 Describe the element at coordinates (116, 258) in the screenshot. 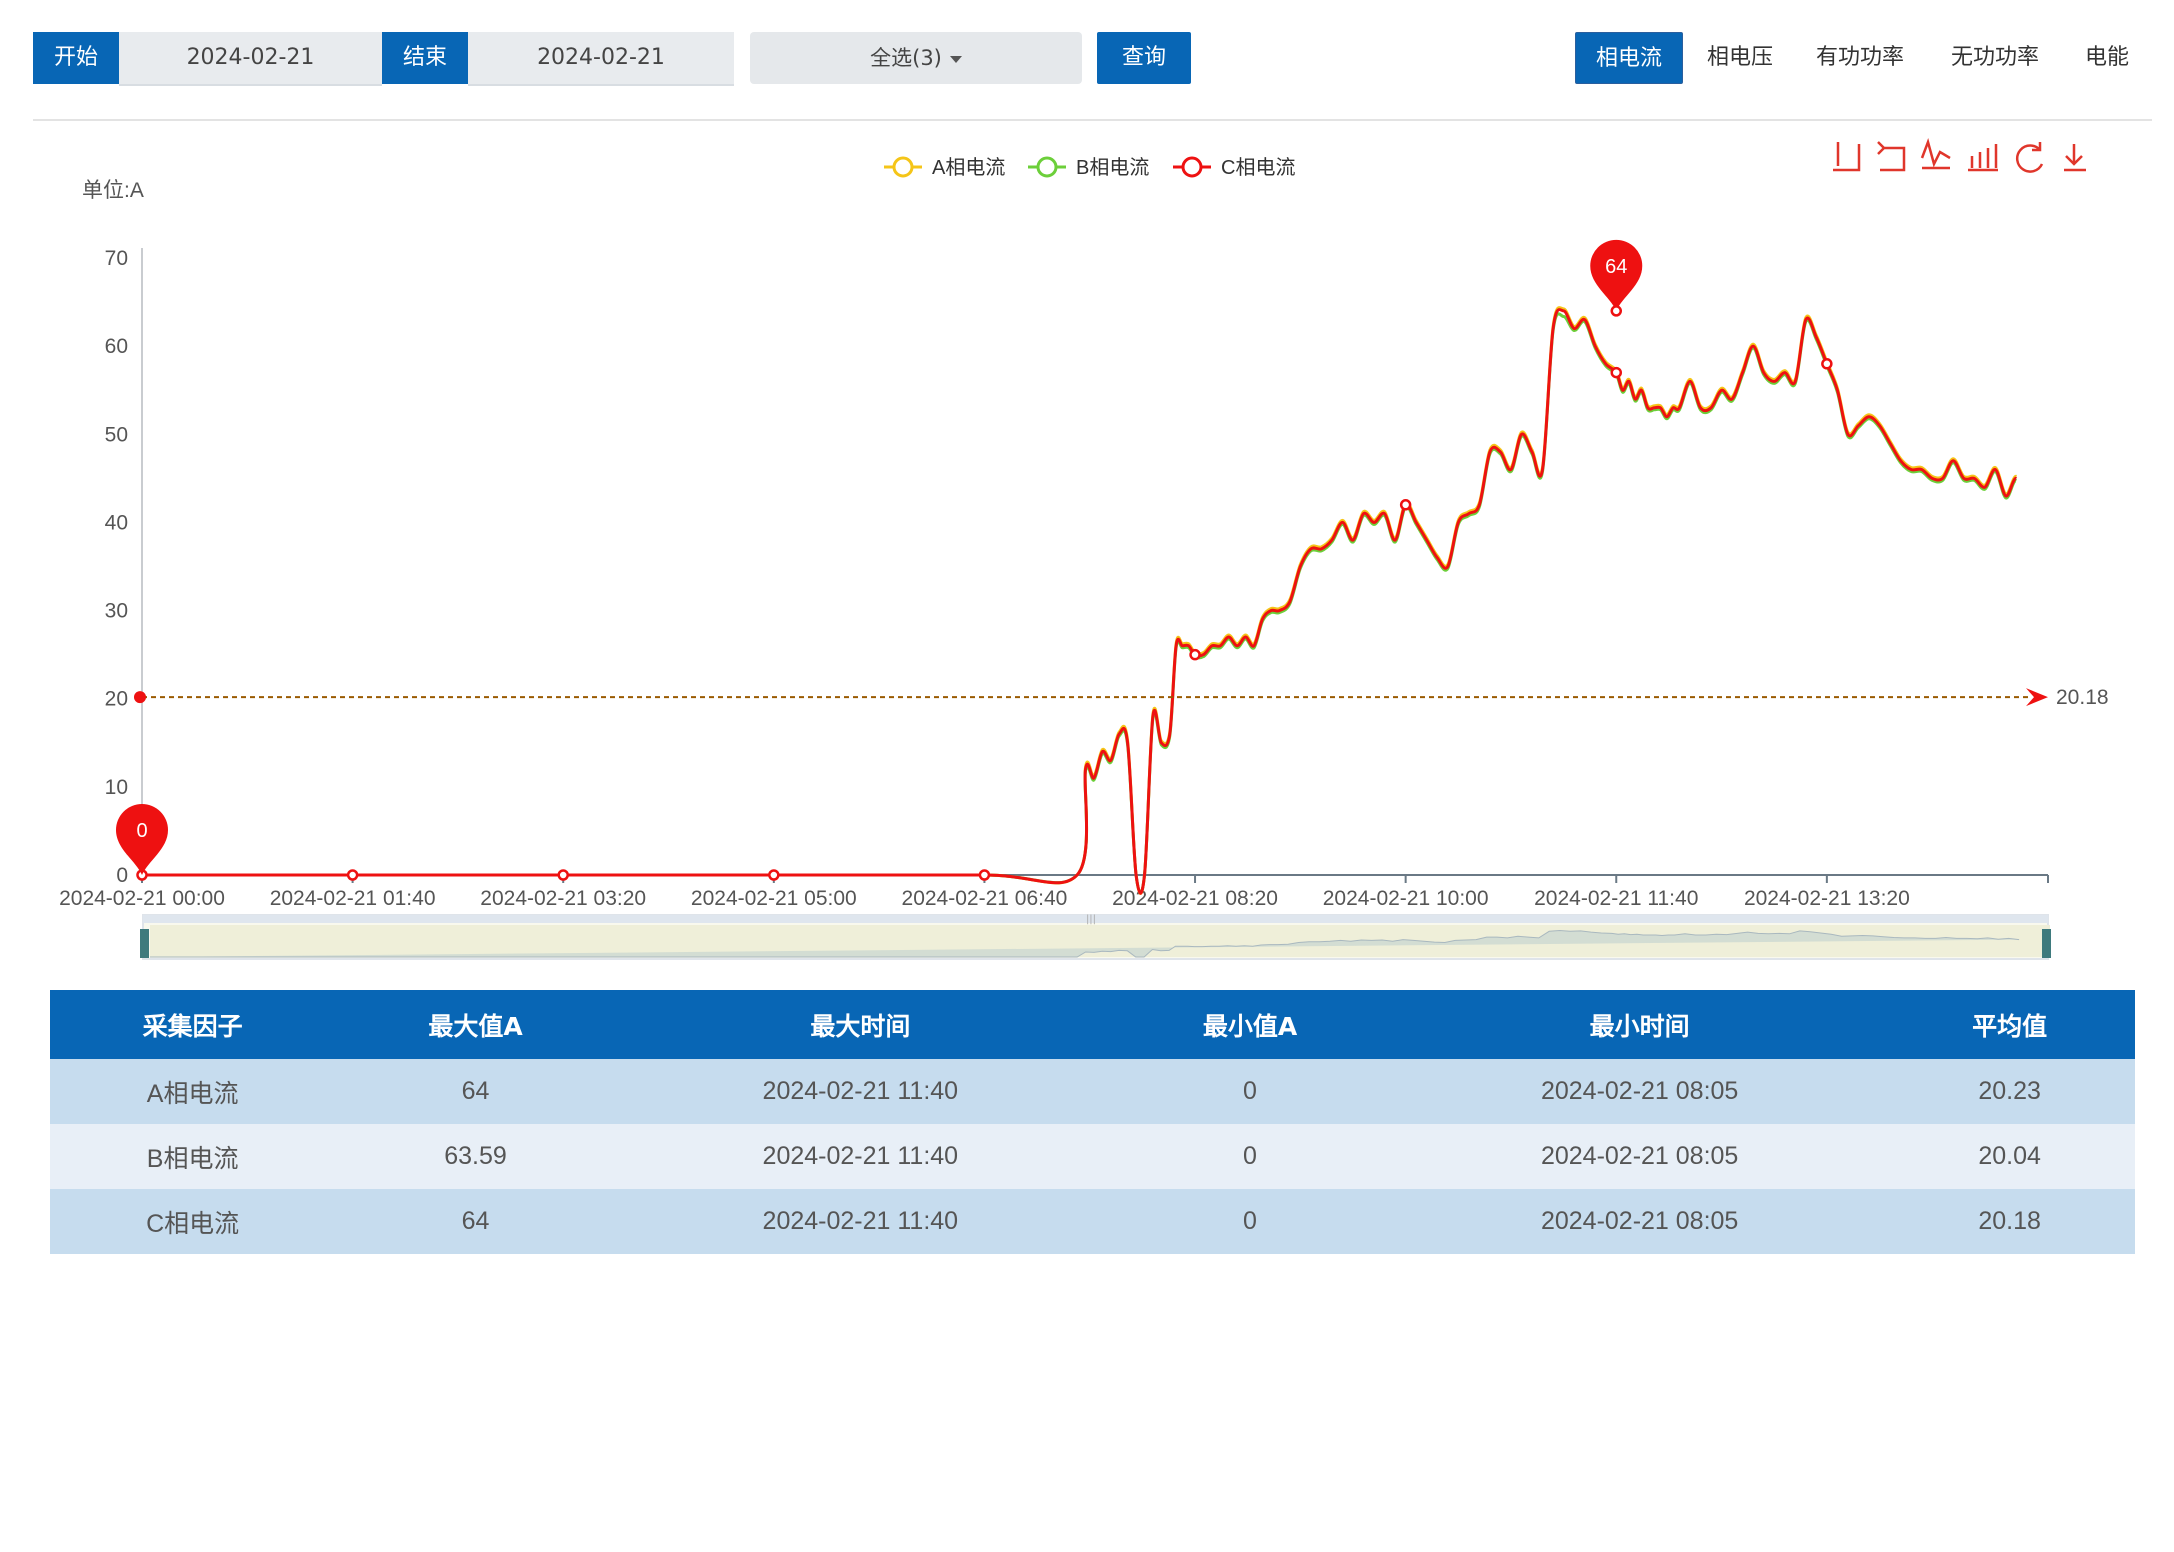

I see `y-tick-label: 70` at that location.